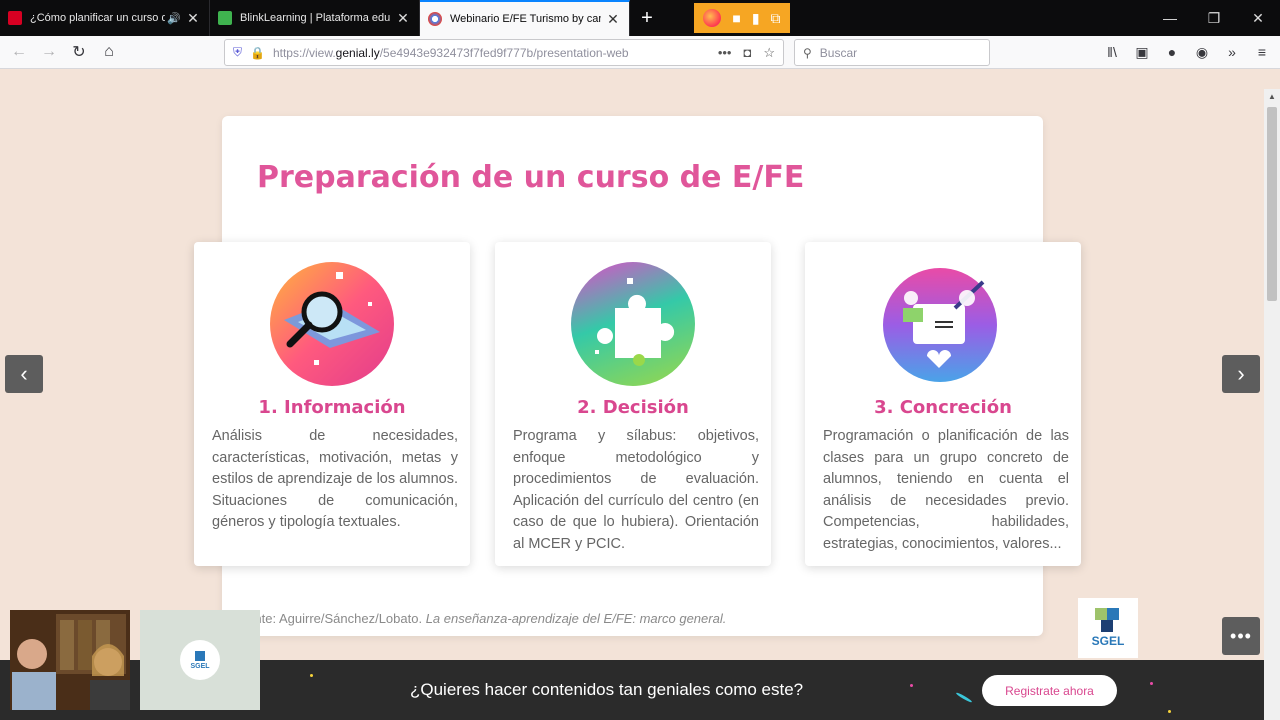 The width and height of the screenshot is (1280, 720). I want to click on webcam-video-feed, so click(70, 660).